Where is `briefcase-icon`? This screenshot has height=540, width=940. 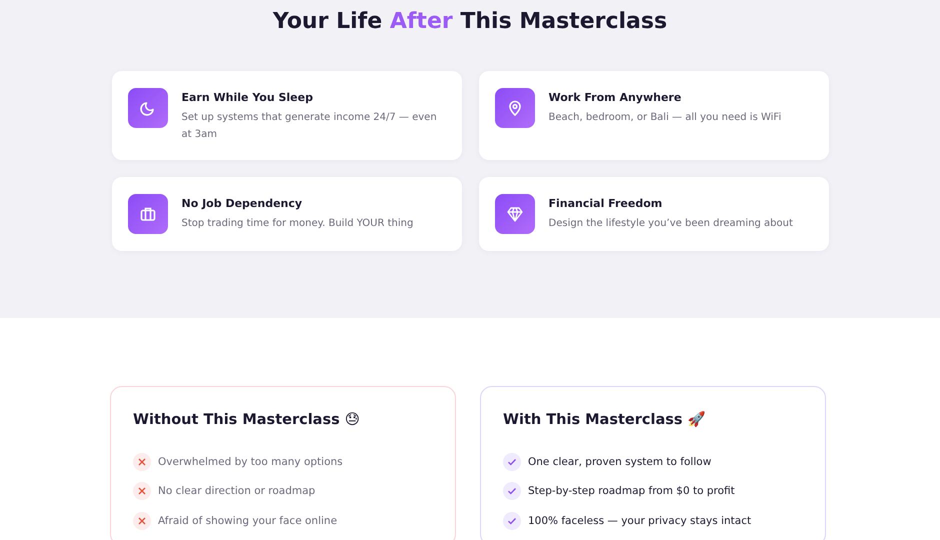
briefcase-icon is located at coordinates (148, 214).